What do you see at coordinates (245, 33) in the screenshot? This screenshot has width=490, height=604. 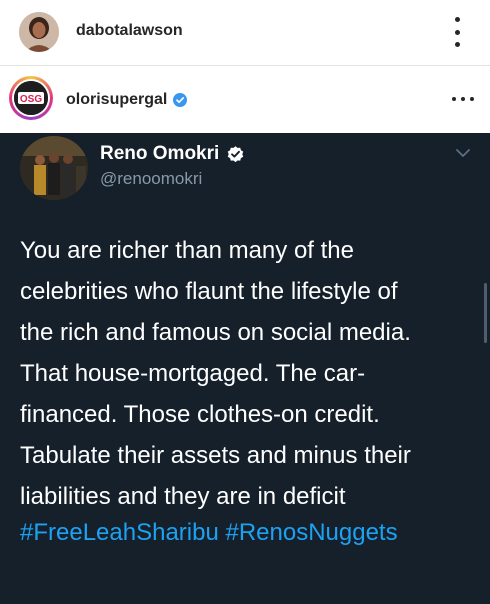 I see `top-header: dabotalawson` at bounding box center [245, 33].